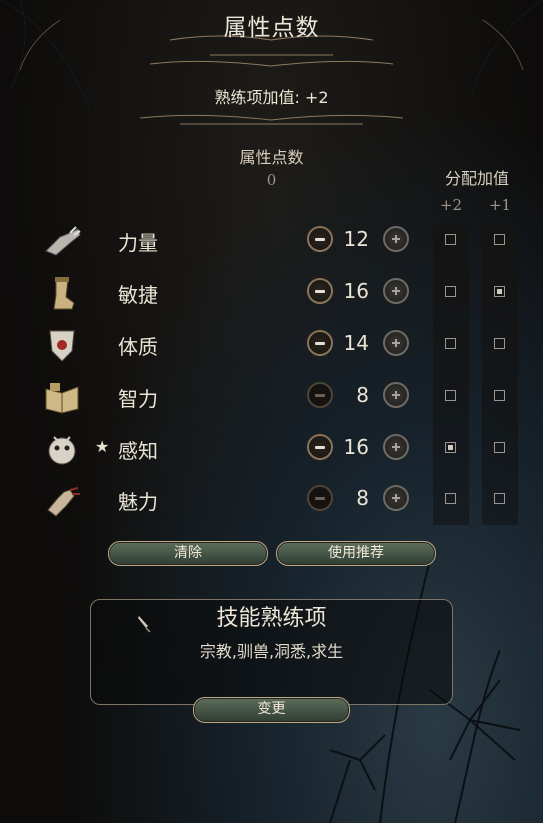  I want to click on class-primary-star-icon: ★, so click(102, 446).